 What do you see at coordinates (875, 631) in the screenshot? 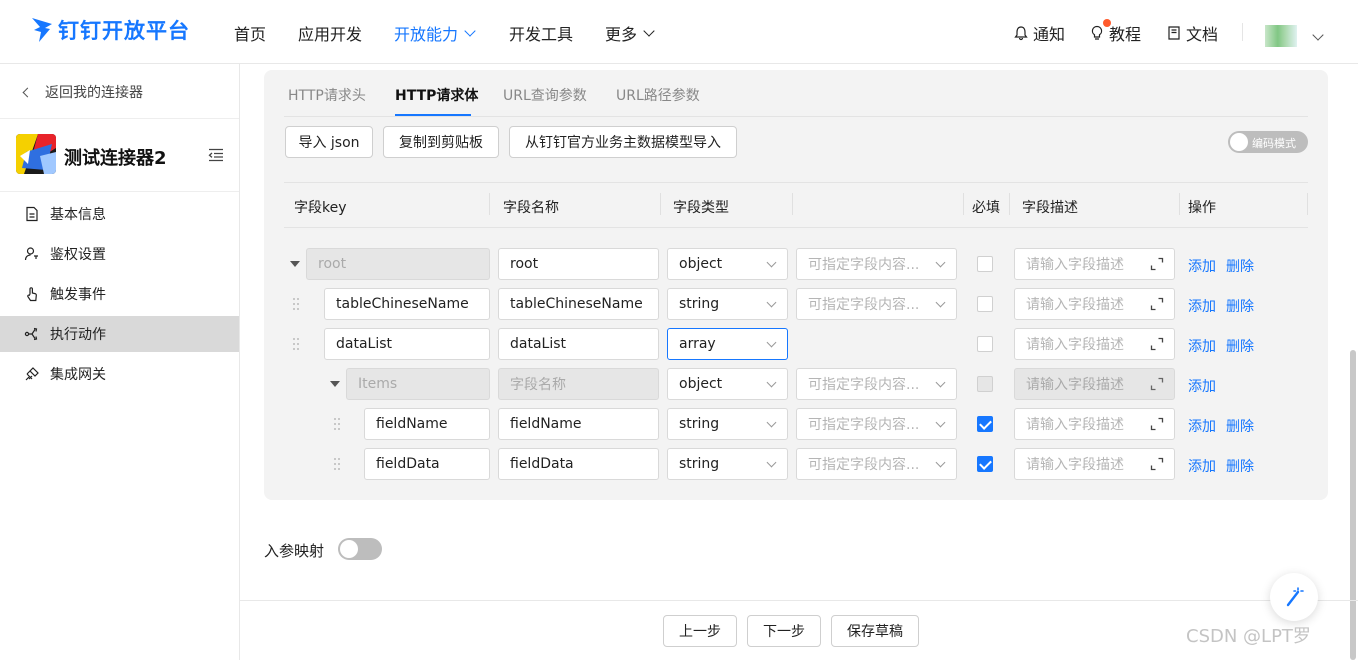
I see `save-draft-button: 保存草稿` at bounding box center [875, 631].